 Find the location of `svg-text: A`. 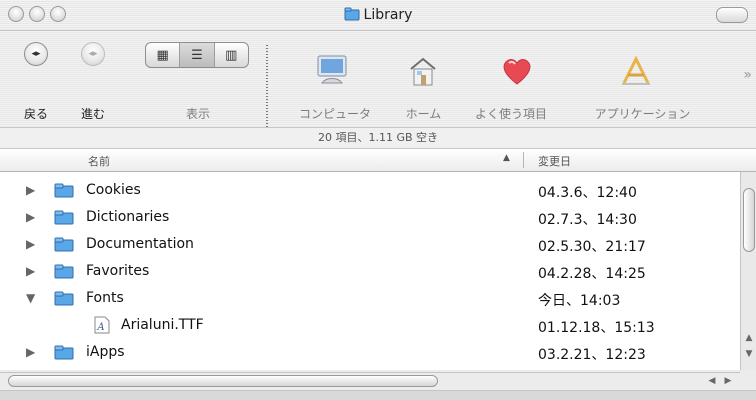

svg-text: A is located at coordinates (100, 327).